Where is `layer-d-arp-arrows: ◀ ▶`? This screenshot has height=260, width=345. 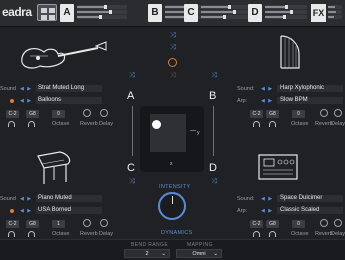 layer-d-arp-arrows: ◀ ▶ is located at coordinates (267, 211).